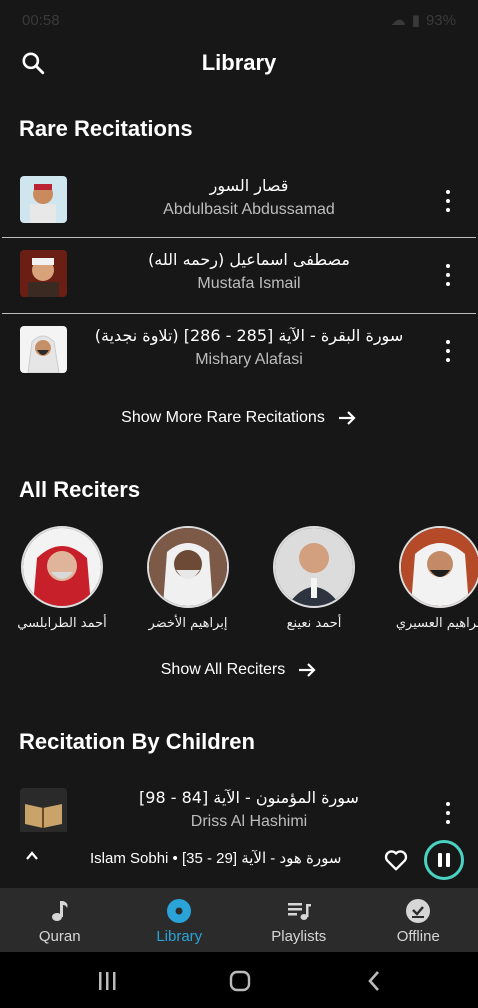 This screenshot has width=478, height=1008. What do you see at coordinates (43, 810) in the screenshot?
I see `recitation-thumbnail` at bounding box center [43, 810].